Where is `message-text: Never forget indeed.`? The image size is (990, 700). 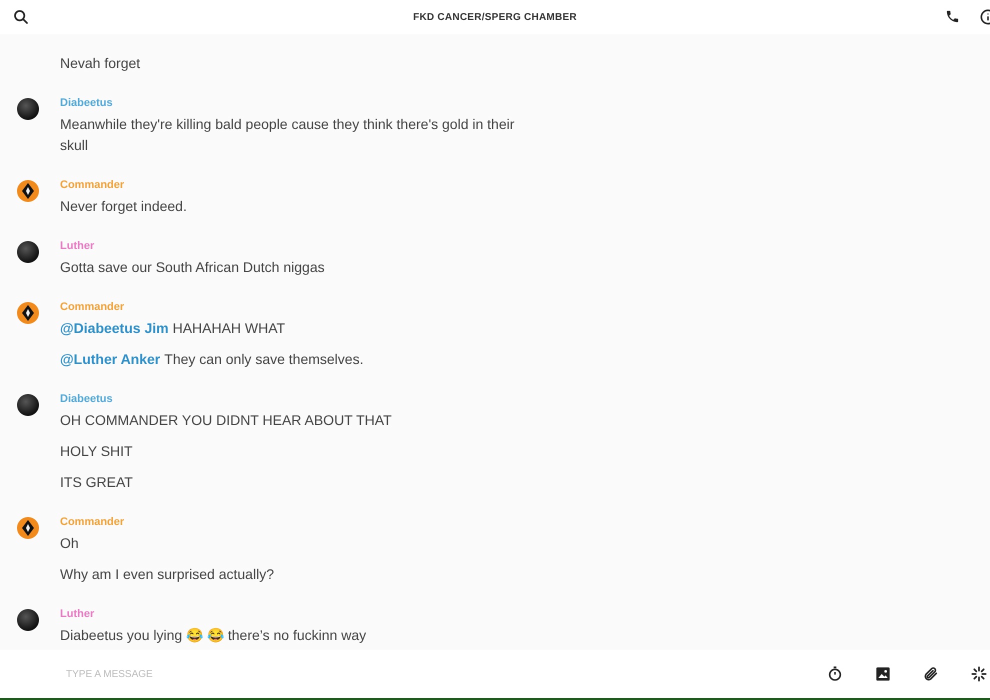
message-text: Never forget indeed. is located at coordinates (123, 206).